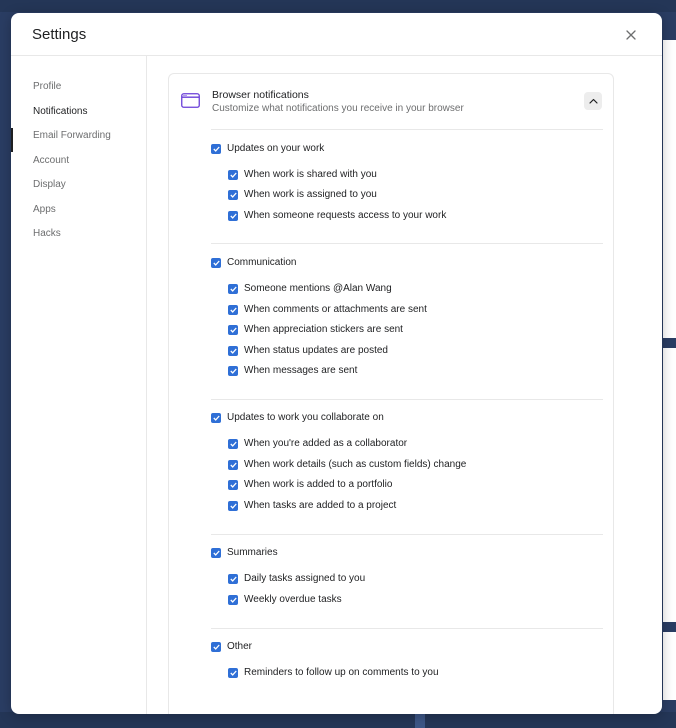 The width and height of the screenshot is (676, 728). What do you see at coordinates (60, 111) in the screenshot?
I see `sidebar-item-notifications: Notifications` at bounding box center [60, 111].